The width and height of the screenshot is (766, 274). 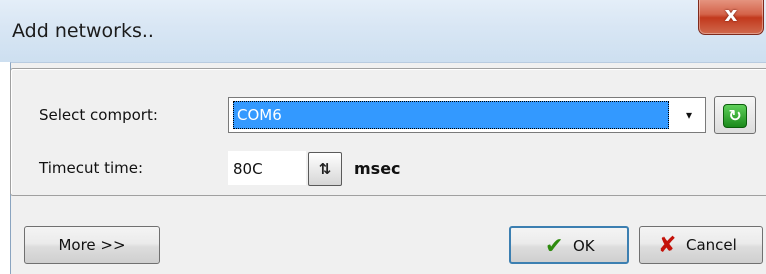 What do you see at coordinates (451, 115) in the screenshot?
I see `comport-selected-value: COM6` at bounding box center [451, 115].